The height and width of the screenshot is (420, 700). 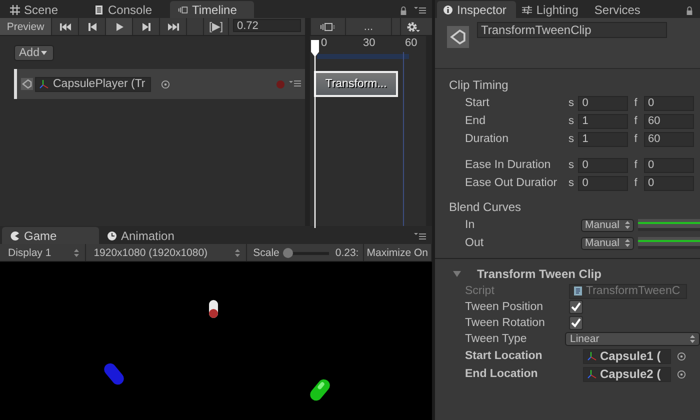 What do you see at coordinates (475, 243) in the screenshot?
I see `field-label: Out` at bounding box center [475, 243].